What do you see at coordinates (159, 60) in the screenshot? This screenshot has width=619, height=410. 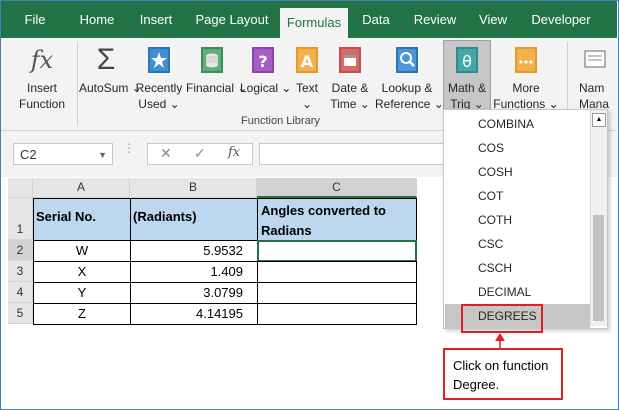 I see `star-book-icon` at bounding box center [159, 60].